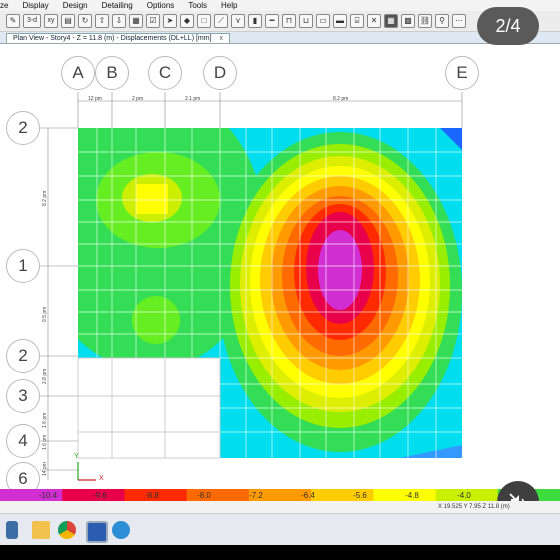  What do you see at coordinates (117, 5) in the screenshot?
I see `menu-detailing: Detailing` at bounding box center [117, 5].